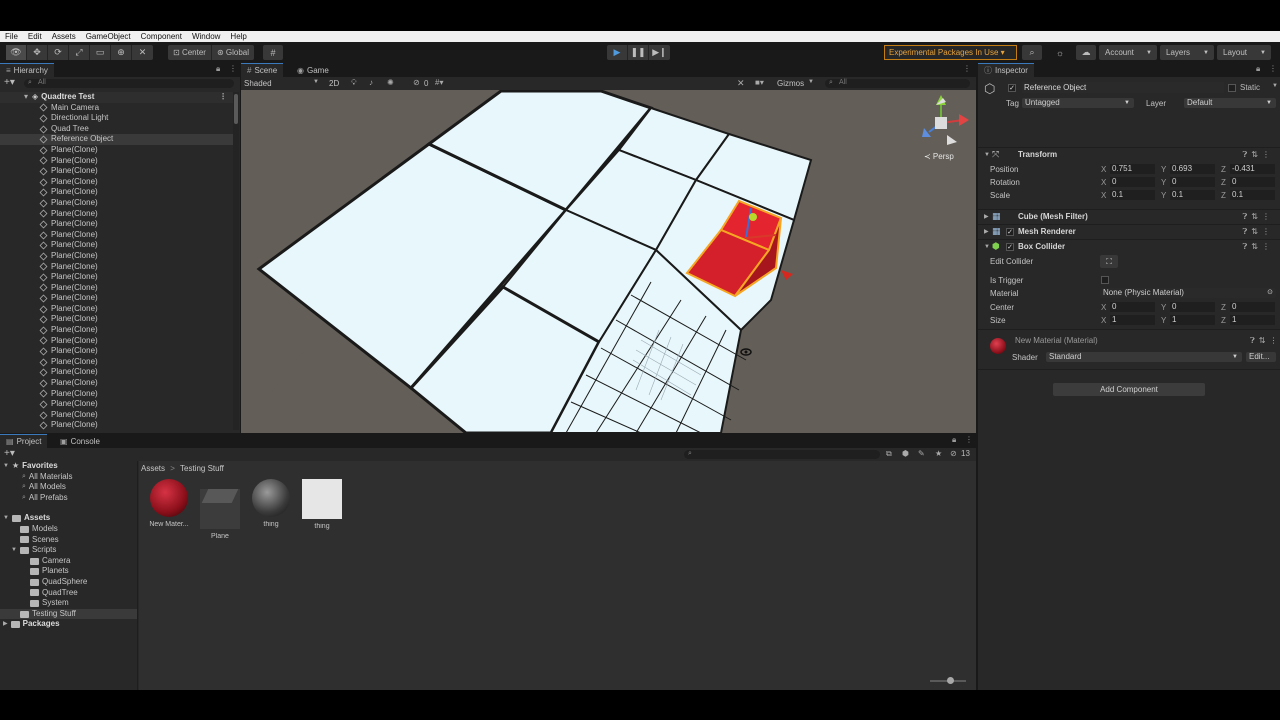 This screenshot has width=1280, height=720. What do you see at coordinates (938, 453) in the screenshot?
I see `favorite-star-icon: ★` at bounding box center [938, 453].